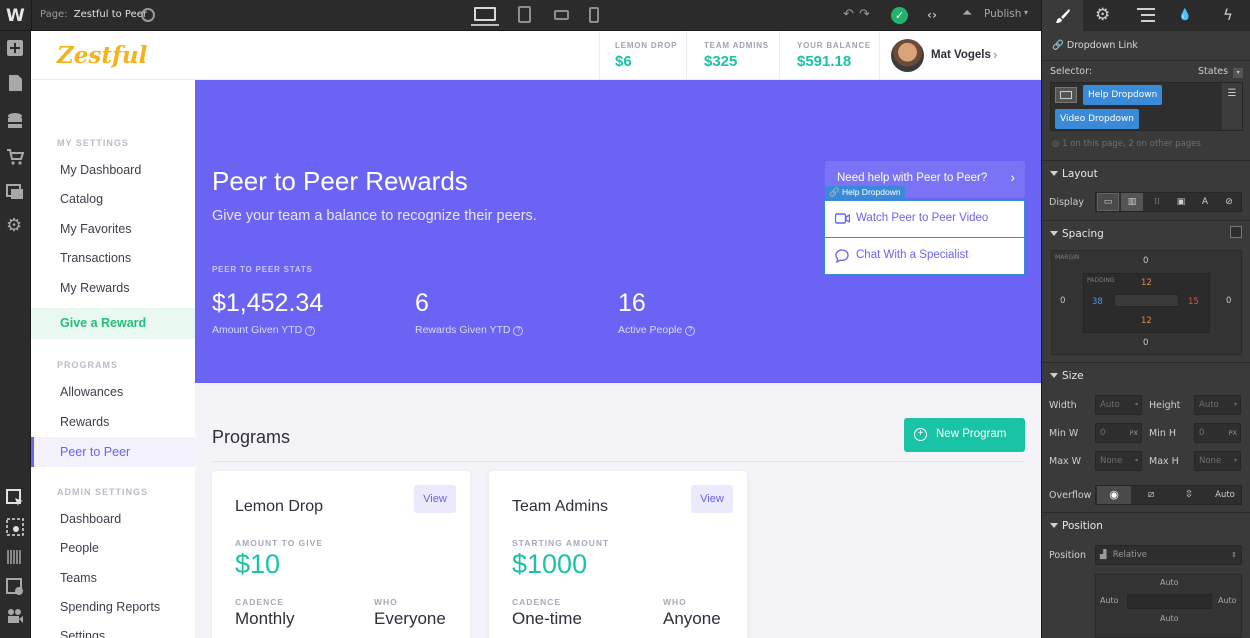  What do you see at coordinates (1189, 495) in the screenshot?
I see `overflow-scroll-icon: ⇳` at bounding box center [1189, 495].